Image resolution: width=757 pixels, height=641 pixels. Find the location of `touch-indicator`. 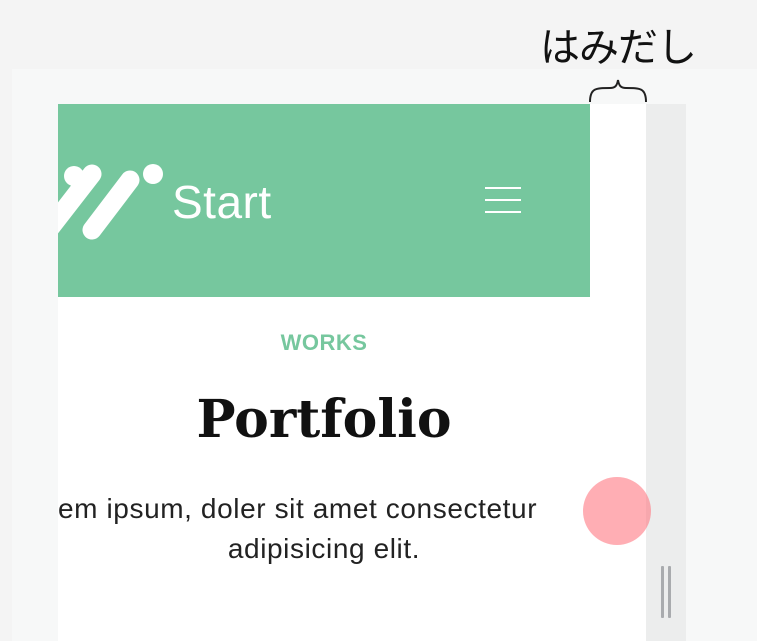

touch-indicator is located at coordinates (617, 511).